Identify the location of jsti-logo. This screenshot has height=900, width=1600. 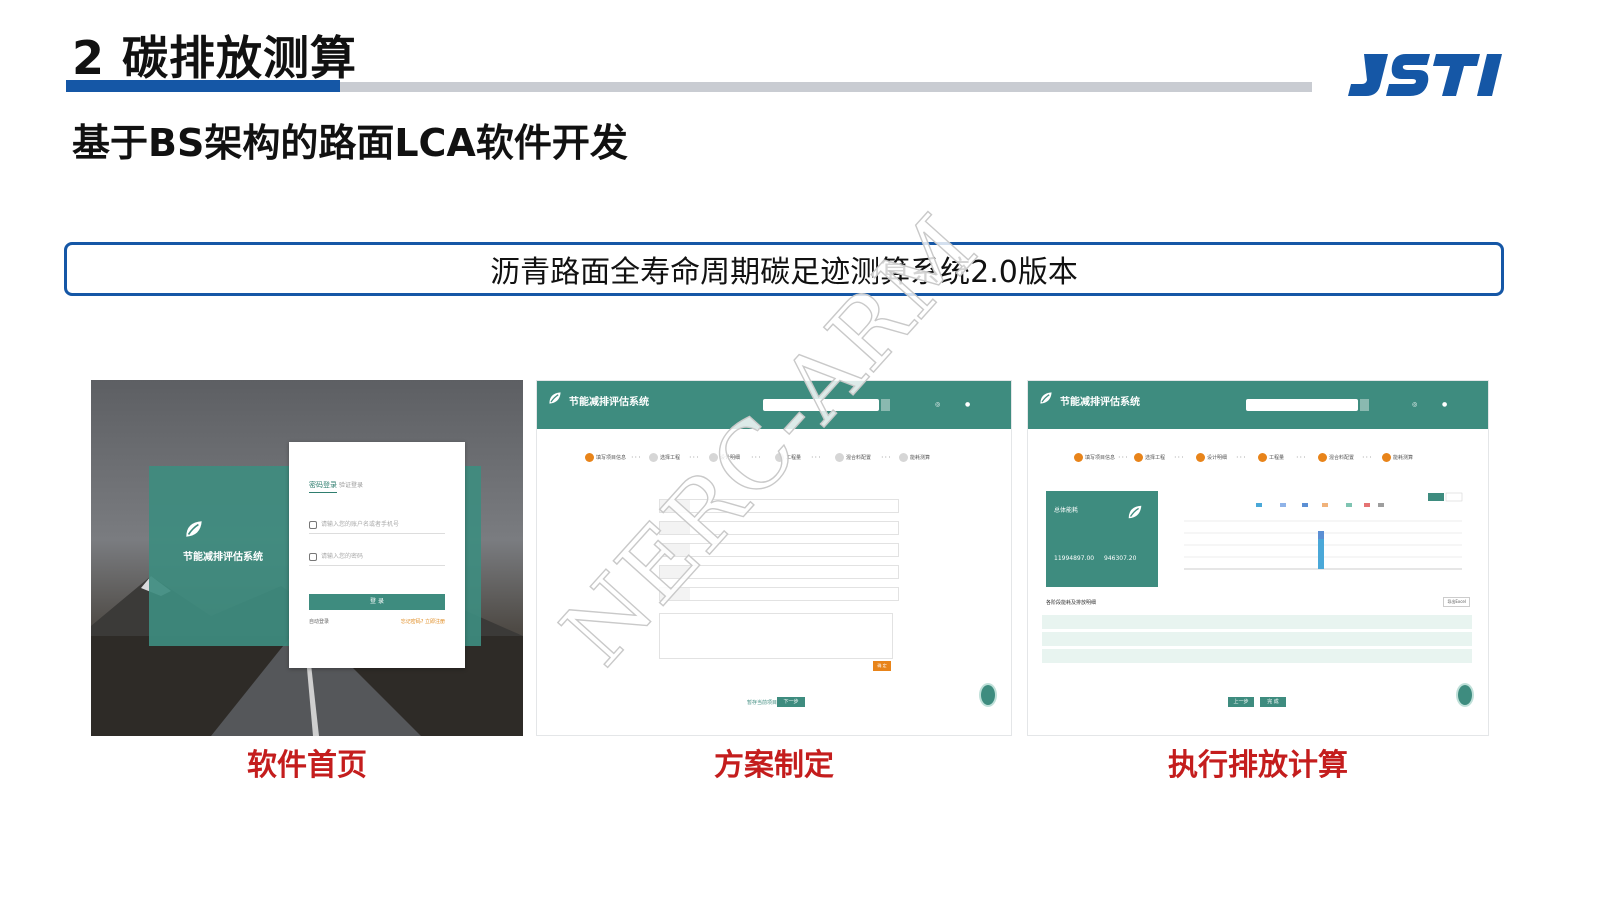
(1425, 75).